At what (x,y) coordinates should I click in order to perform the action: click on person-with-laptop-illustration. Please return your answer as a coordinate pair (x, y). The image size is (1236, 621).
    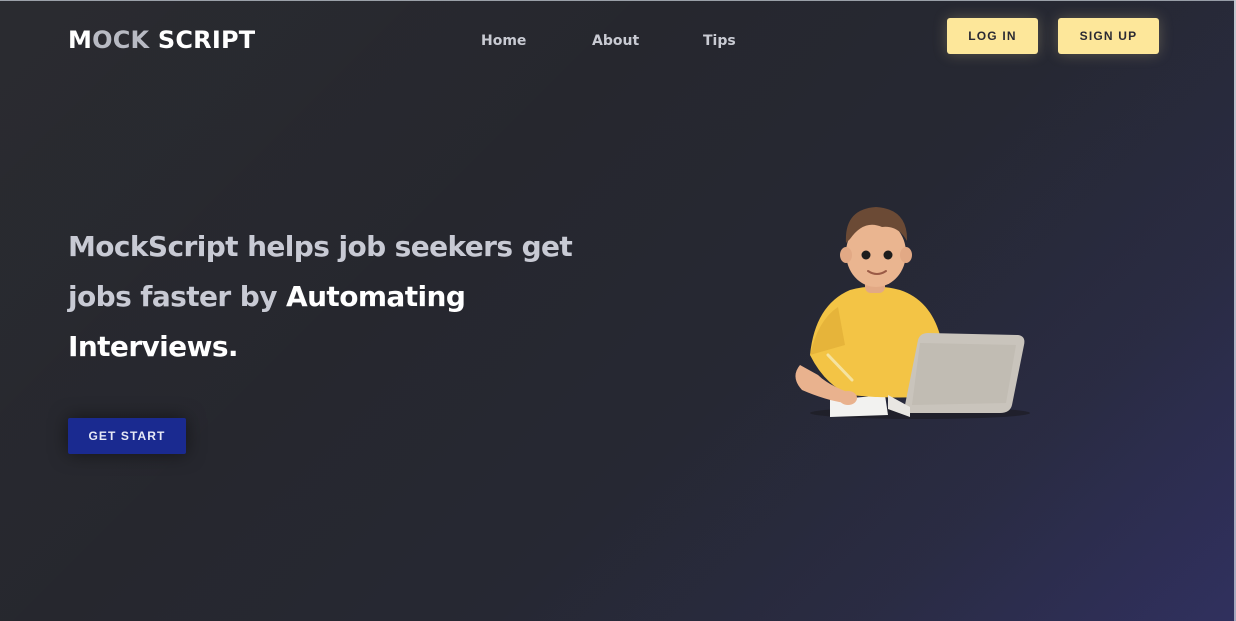
    Looking at the image, I should click on (912, 313).